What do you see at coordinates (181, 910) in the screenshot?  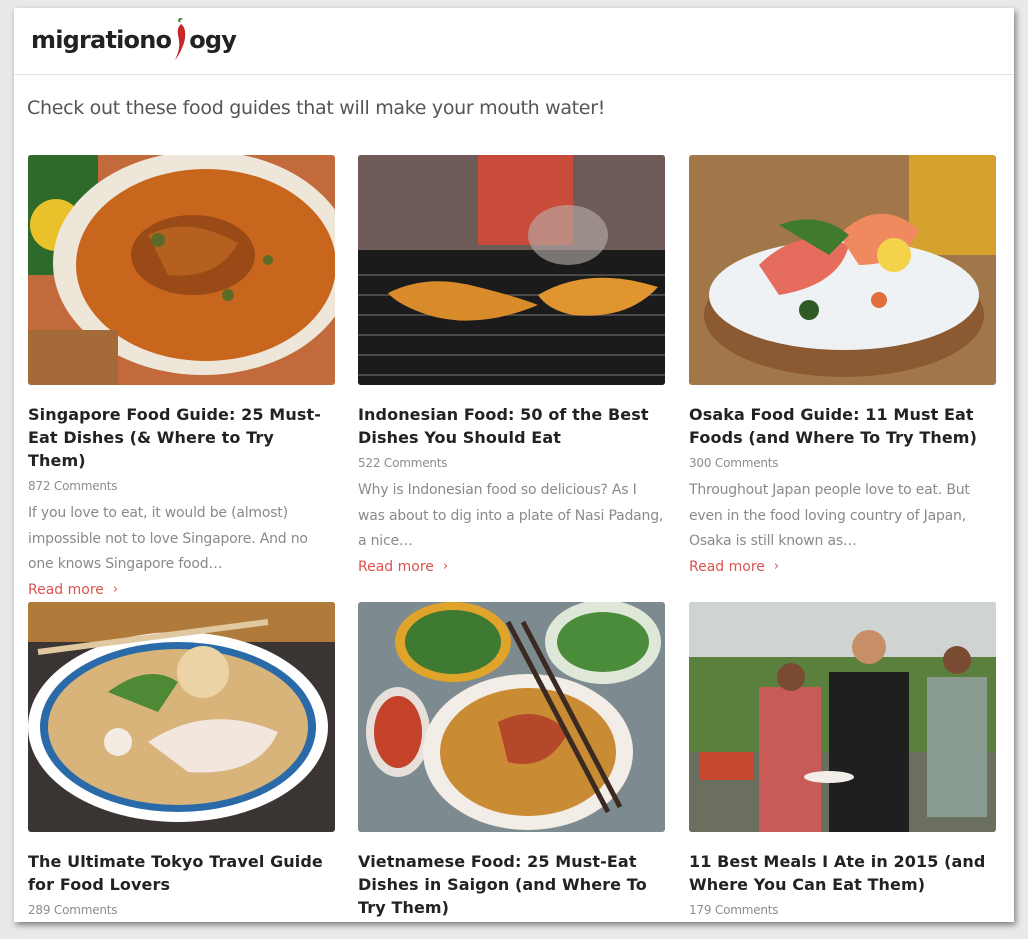 I see `comment-count: 289 Comments` at bounding box center [181, 910].